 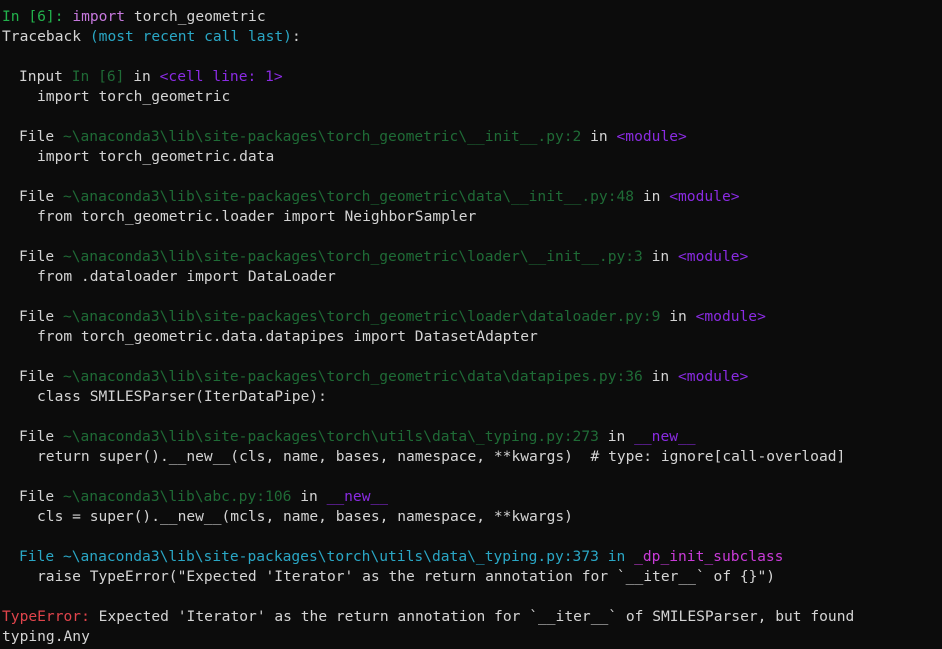 I want to click on traceback-header: Traceback (most recent call last):, so click(x=471, y=37).